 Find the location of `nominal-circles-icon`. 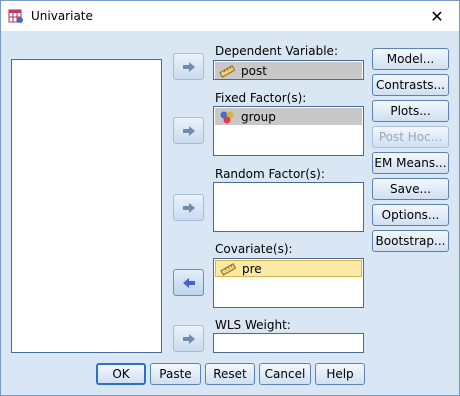

nominal-circles-icon is located at coordinates (227, 117).